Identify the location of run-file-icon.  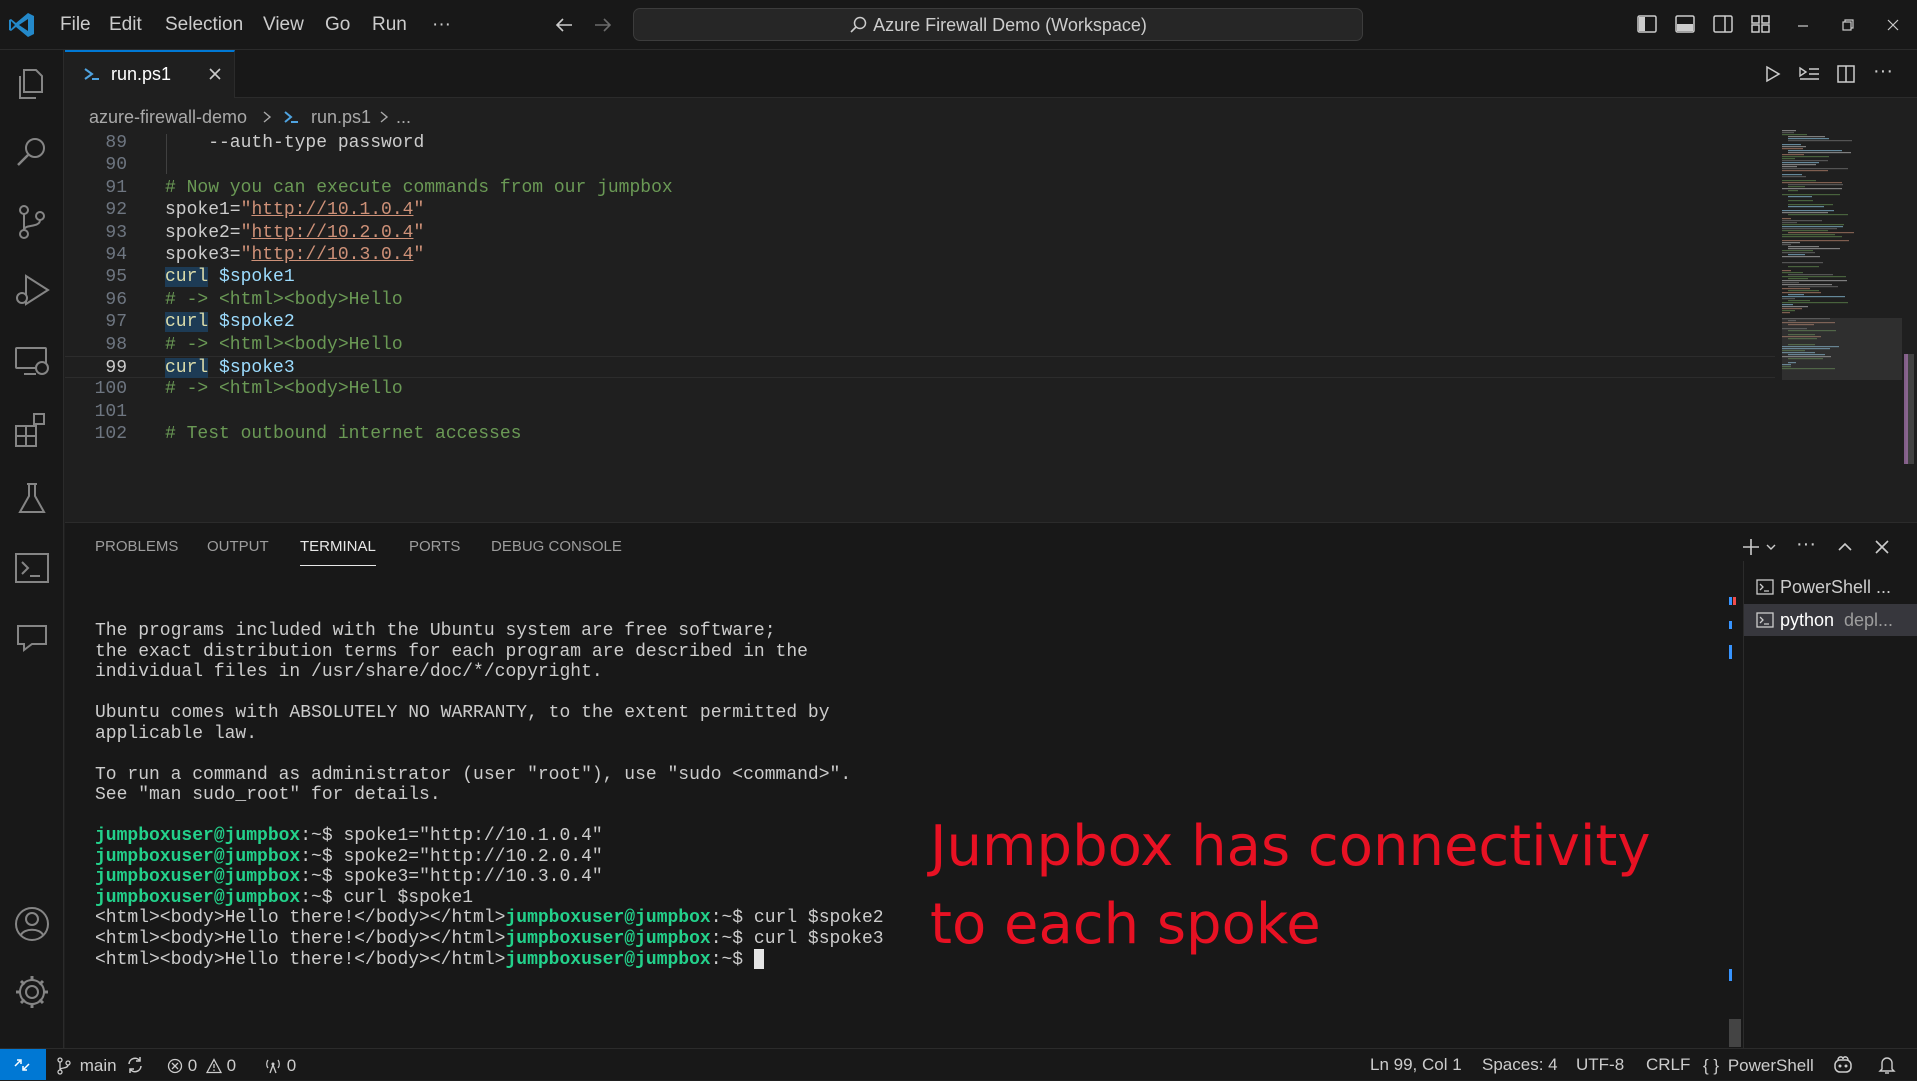
(1772, 74).